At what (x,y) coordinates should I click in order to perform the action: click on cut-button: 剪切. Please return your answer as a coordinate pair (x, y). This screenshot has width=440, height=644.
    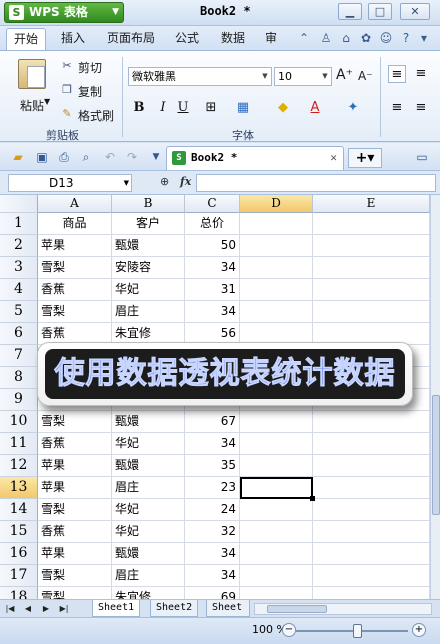
    Looking at the image, I should click on (90, 67).